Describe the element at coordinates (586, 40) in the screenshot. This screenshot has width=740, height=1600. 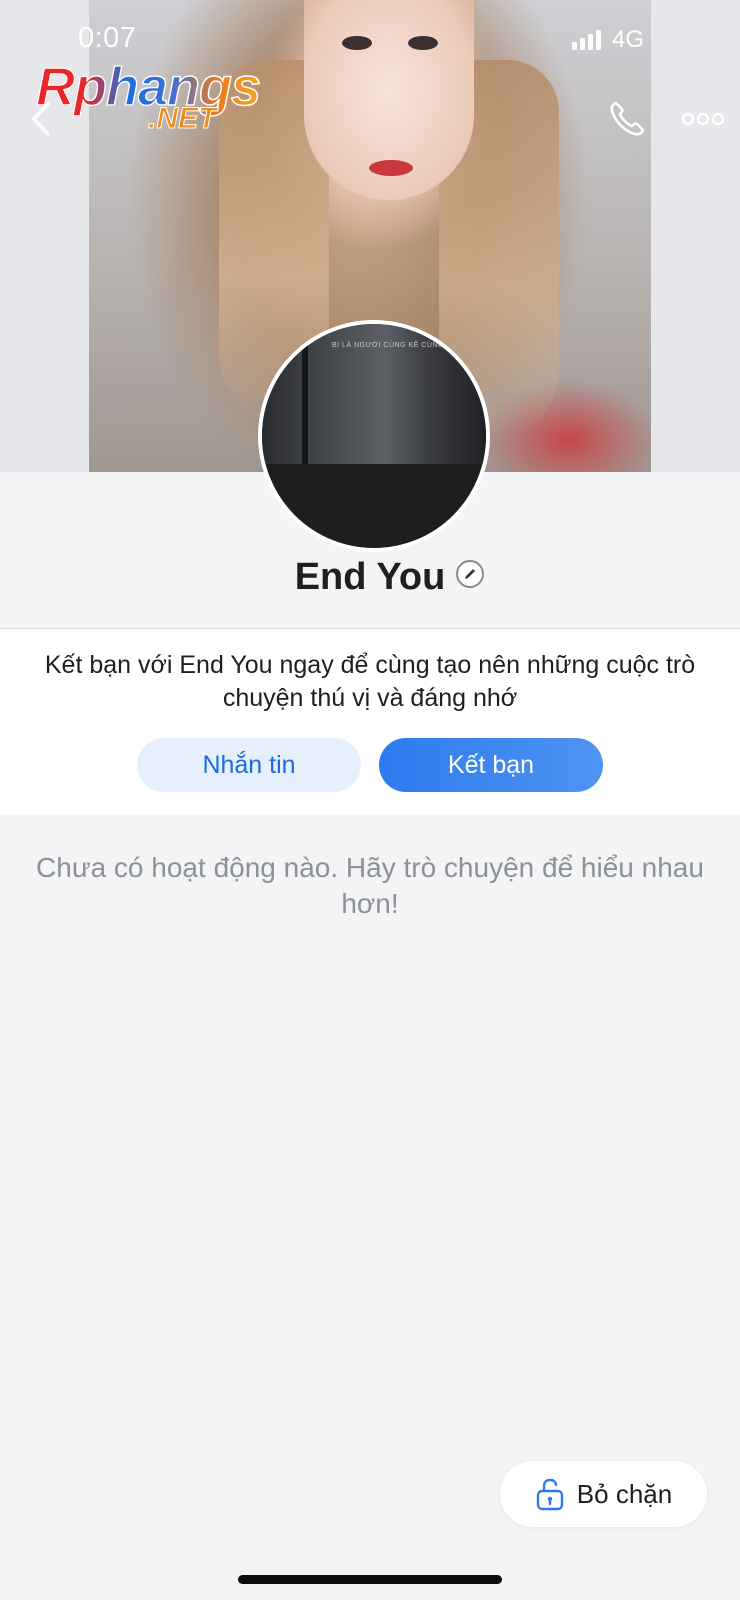
I see `signal-icon` at that location.